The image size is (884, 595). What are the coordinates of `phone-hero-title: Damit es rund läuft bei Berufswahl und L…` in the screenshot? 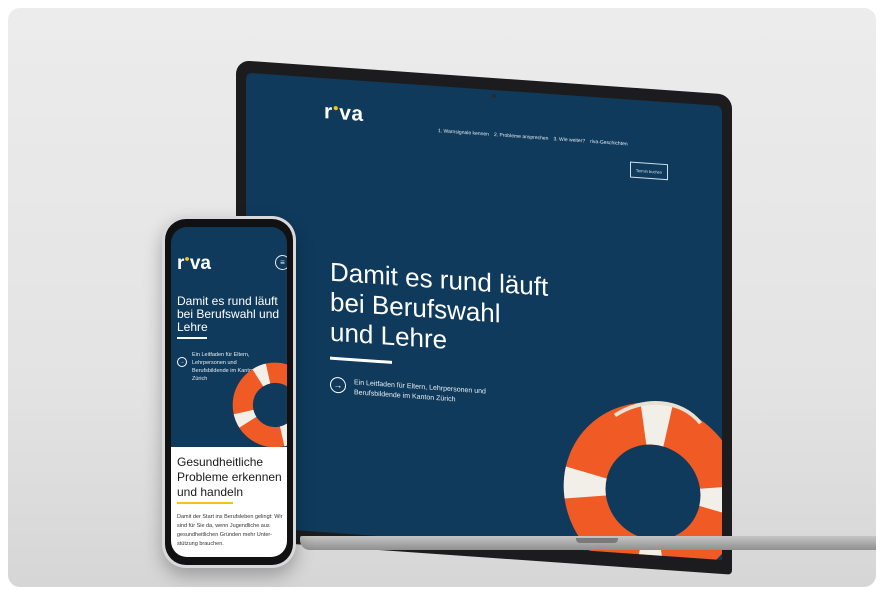 It's located at (228, 314).